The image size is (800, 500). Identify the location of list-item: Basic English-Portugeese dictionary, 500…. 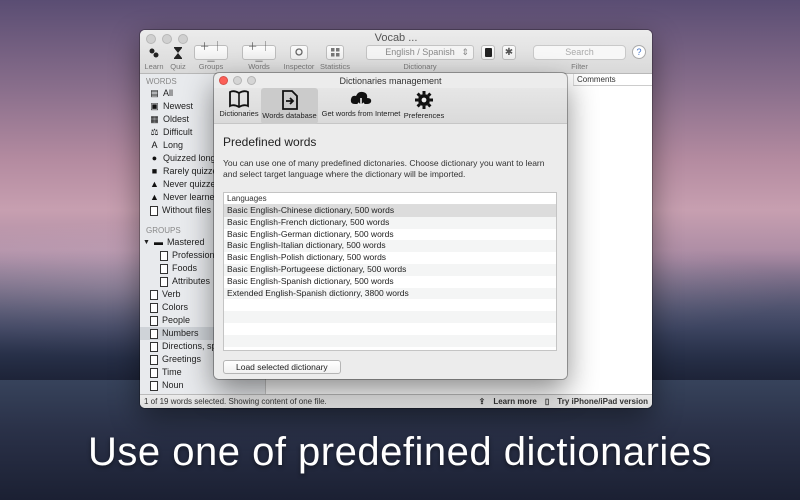
(390, 269).